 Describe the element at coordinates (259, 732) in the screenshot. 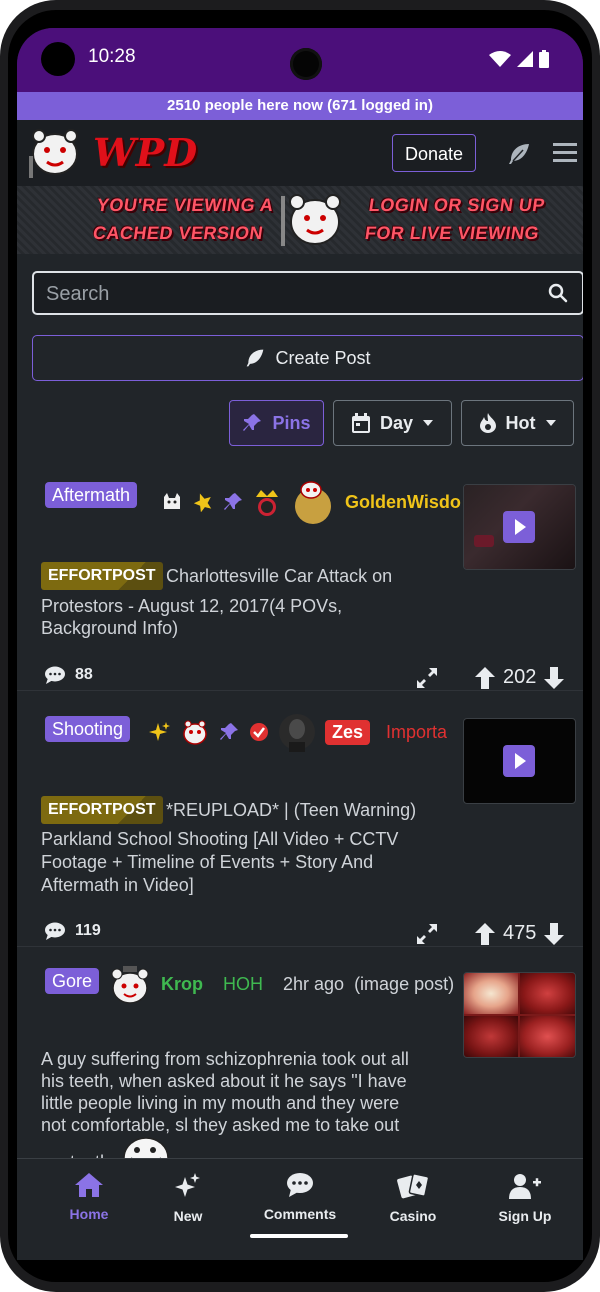

I see `verified-badge-icon` at that location.